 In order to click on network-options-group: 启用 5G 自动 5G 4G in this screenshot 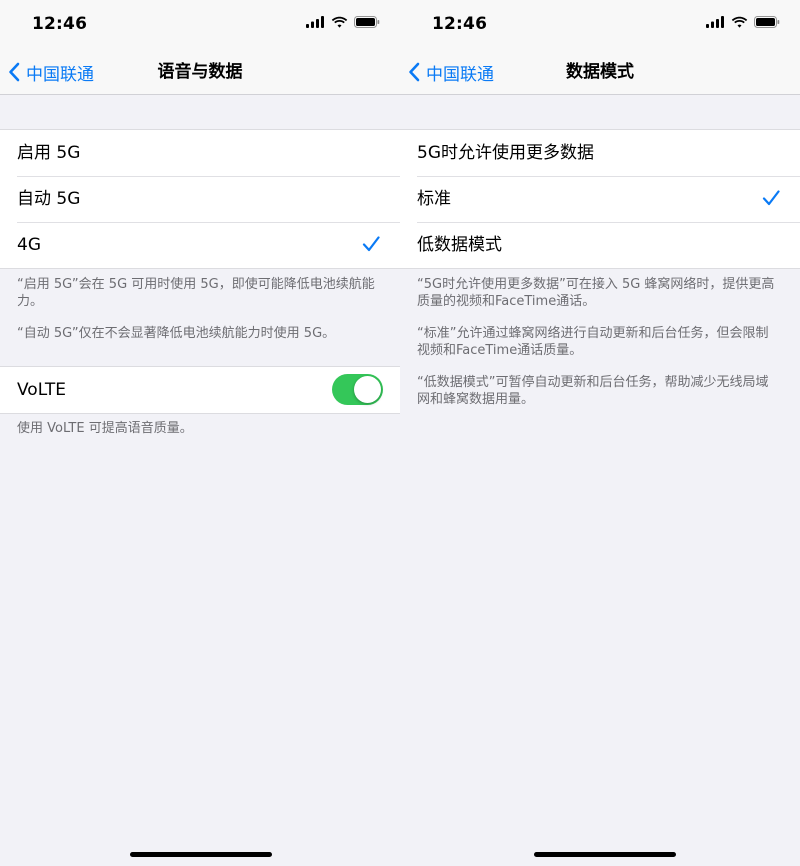, I will do `click(200, 199)`.